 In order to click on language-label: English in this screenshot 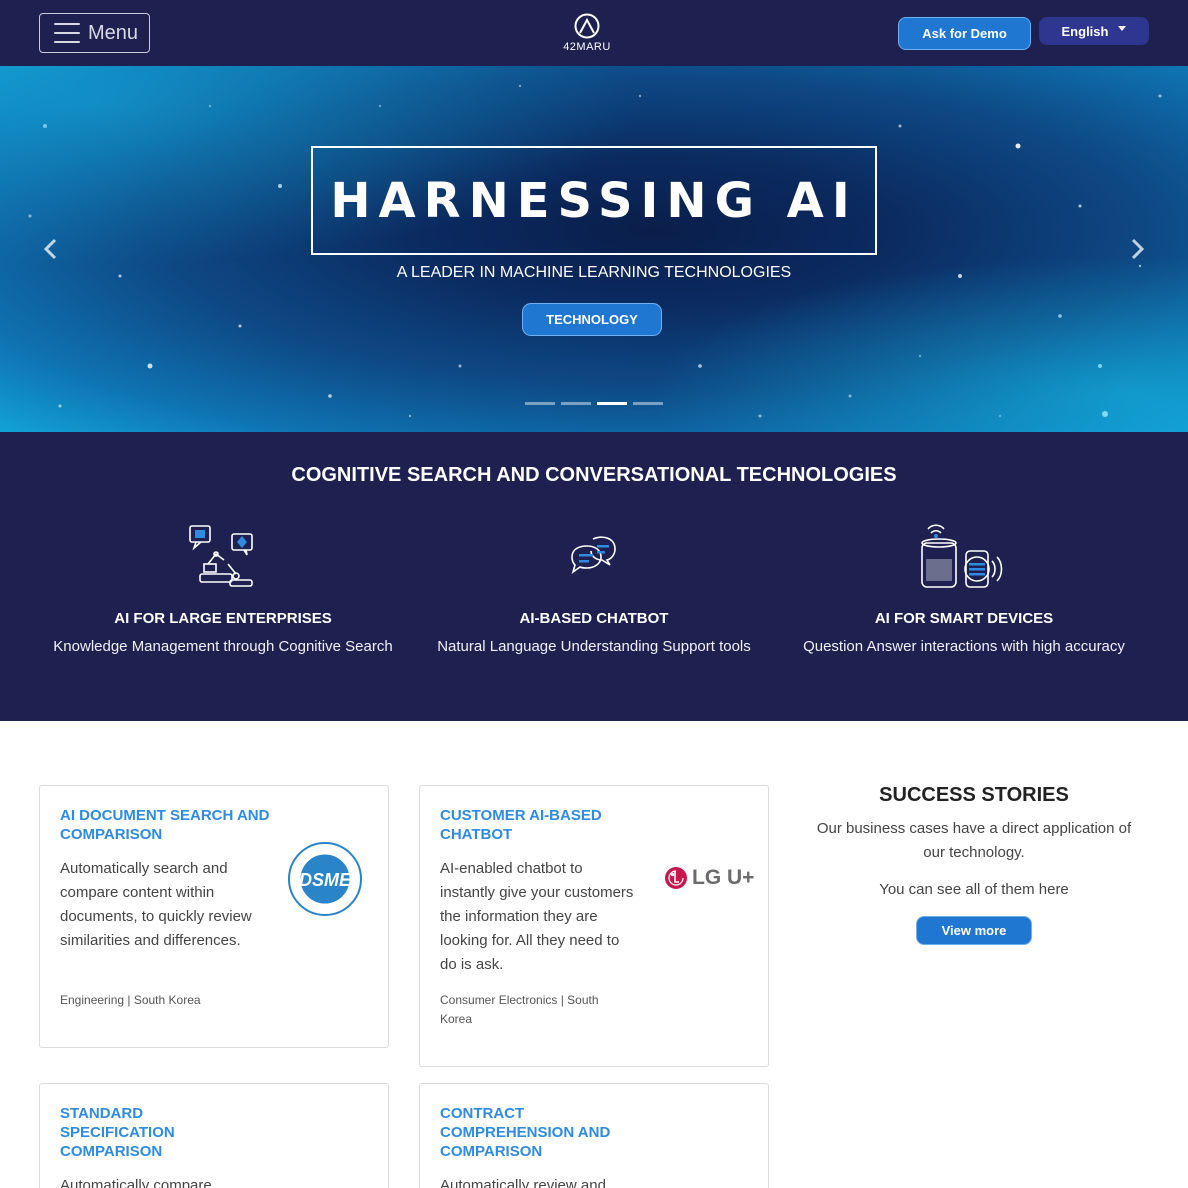, I will do `click(1085, 31)`.